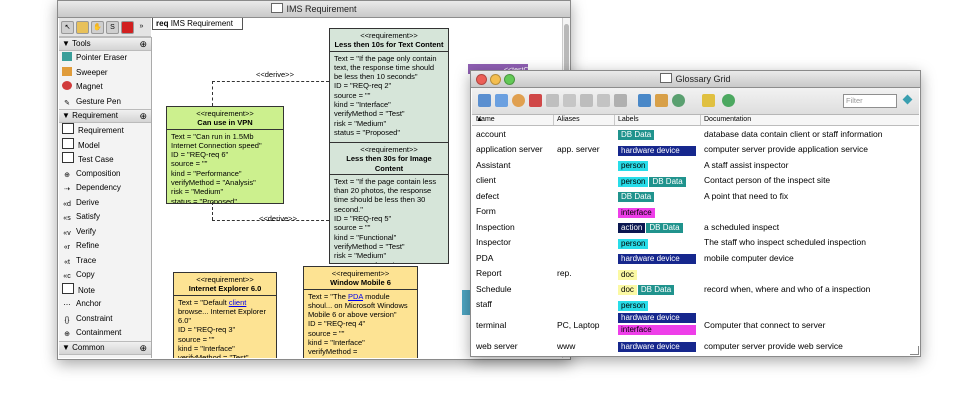 The image size is (974, 400). Describe the element at coordinates (495, 79) in the screenshot. I see `minimize-button` at that location.